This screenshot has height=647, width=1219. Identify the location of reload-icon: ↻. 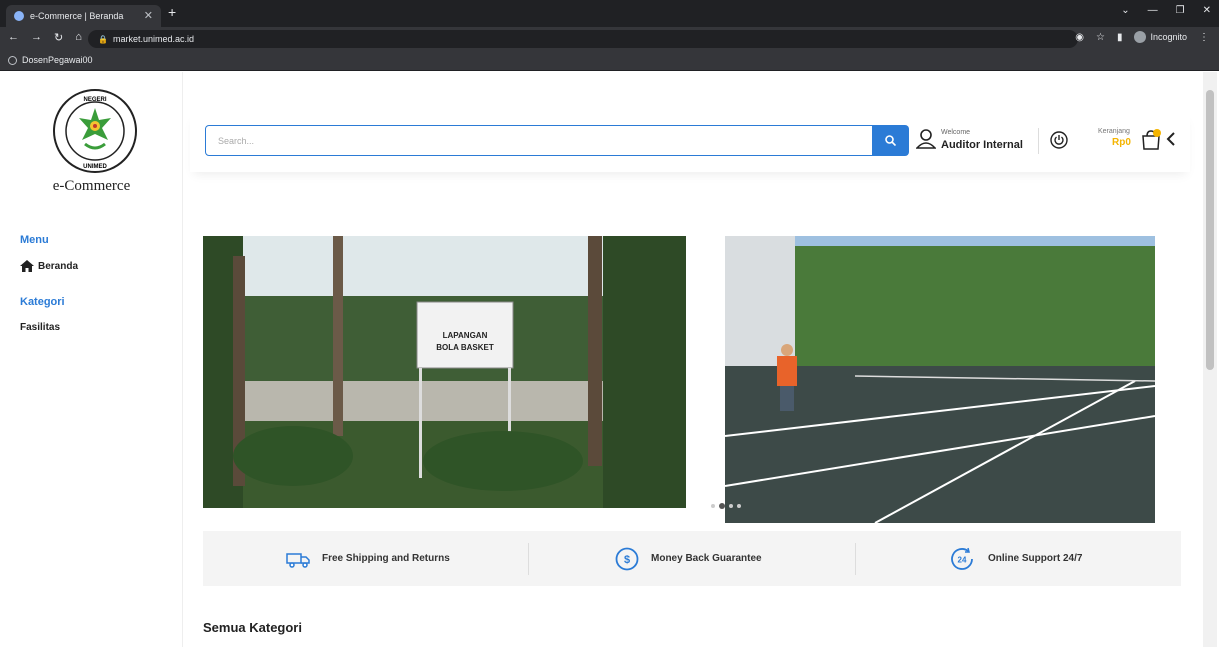
(58, 37).